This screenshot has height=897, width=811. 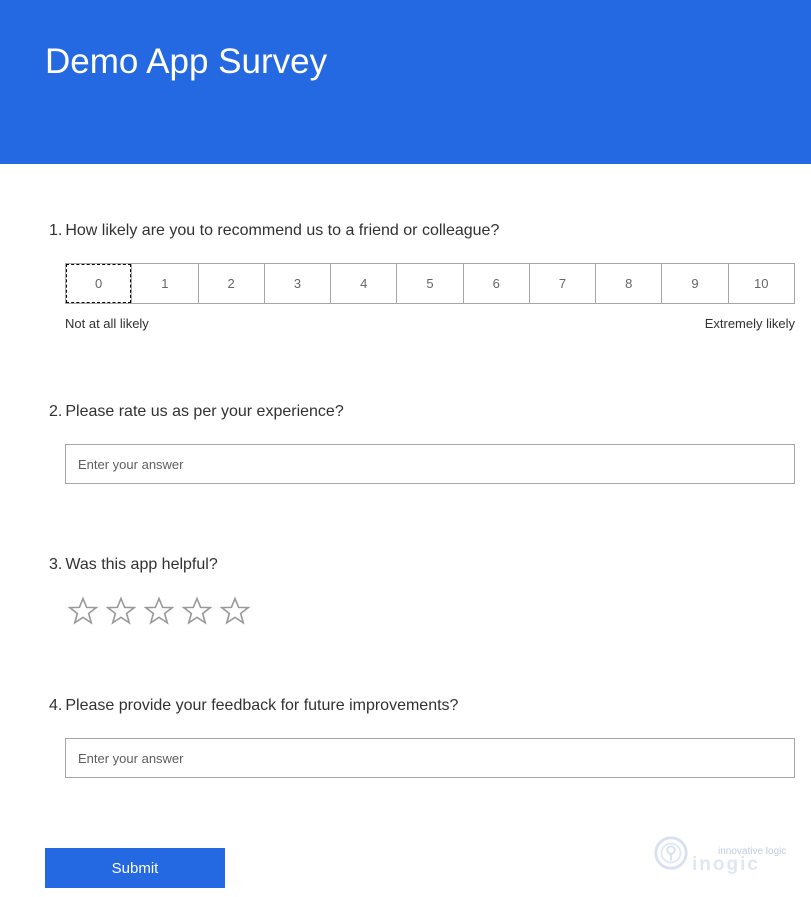 What do you see at coordinates (141, 564) in the screenshot?
I see `question-3-text: Was this app helpful?` at bounding box center [141, 564].